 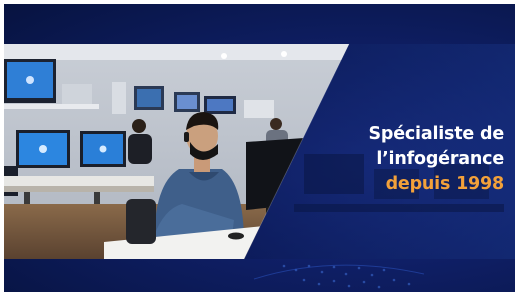 I want to click on headline-accent-line: depuis 1998, so click(x=445, y=184).